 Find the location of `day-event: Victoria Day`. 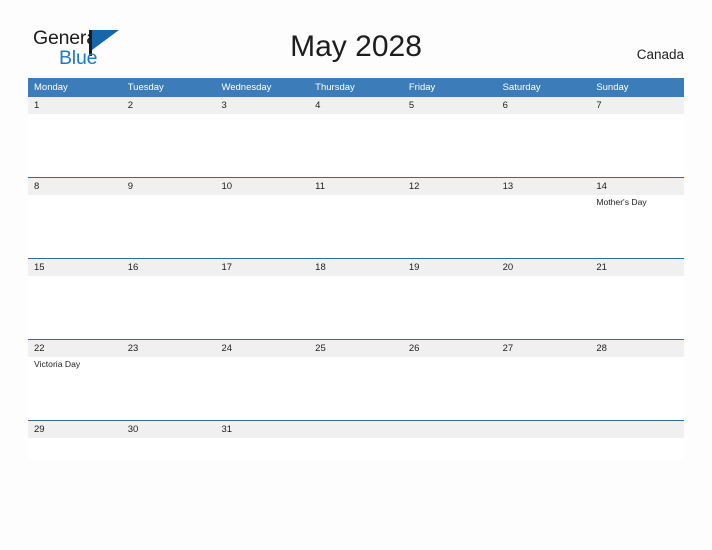

day-event: Victoria Day is located at coordinates (57, 364).